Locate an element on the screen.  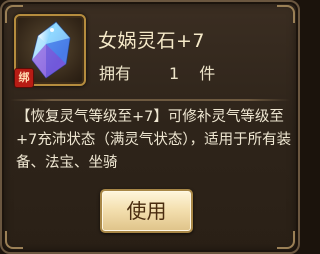
bound-badge: 绑 is located at coordinates (24, 78).